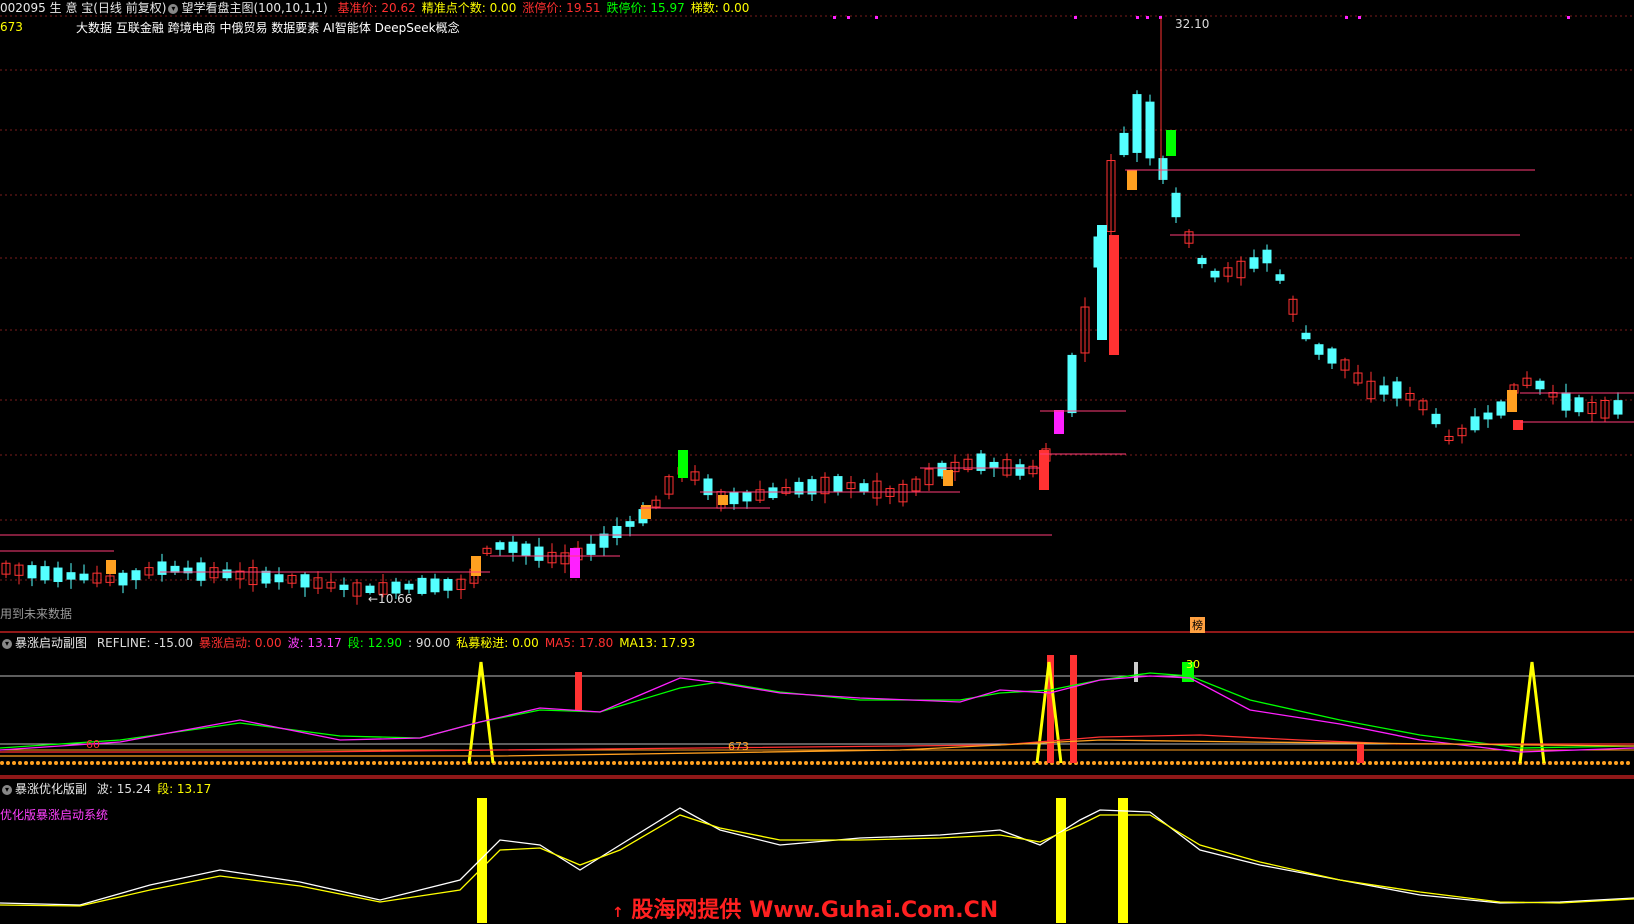 Image resolution: width=1634 pixels, height=924 pixels. What do you see at coordinates (105, 788) in the screenshot?
I see `sub2-header: ▾ 暴涨优化版副 波: 15.24 段: 13.17` at bounding box center [105, 788].